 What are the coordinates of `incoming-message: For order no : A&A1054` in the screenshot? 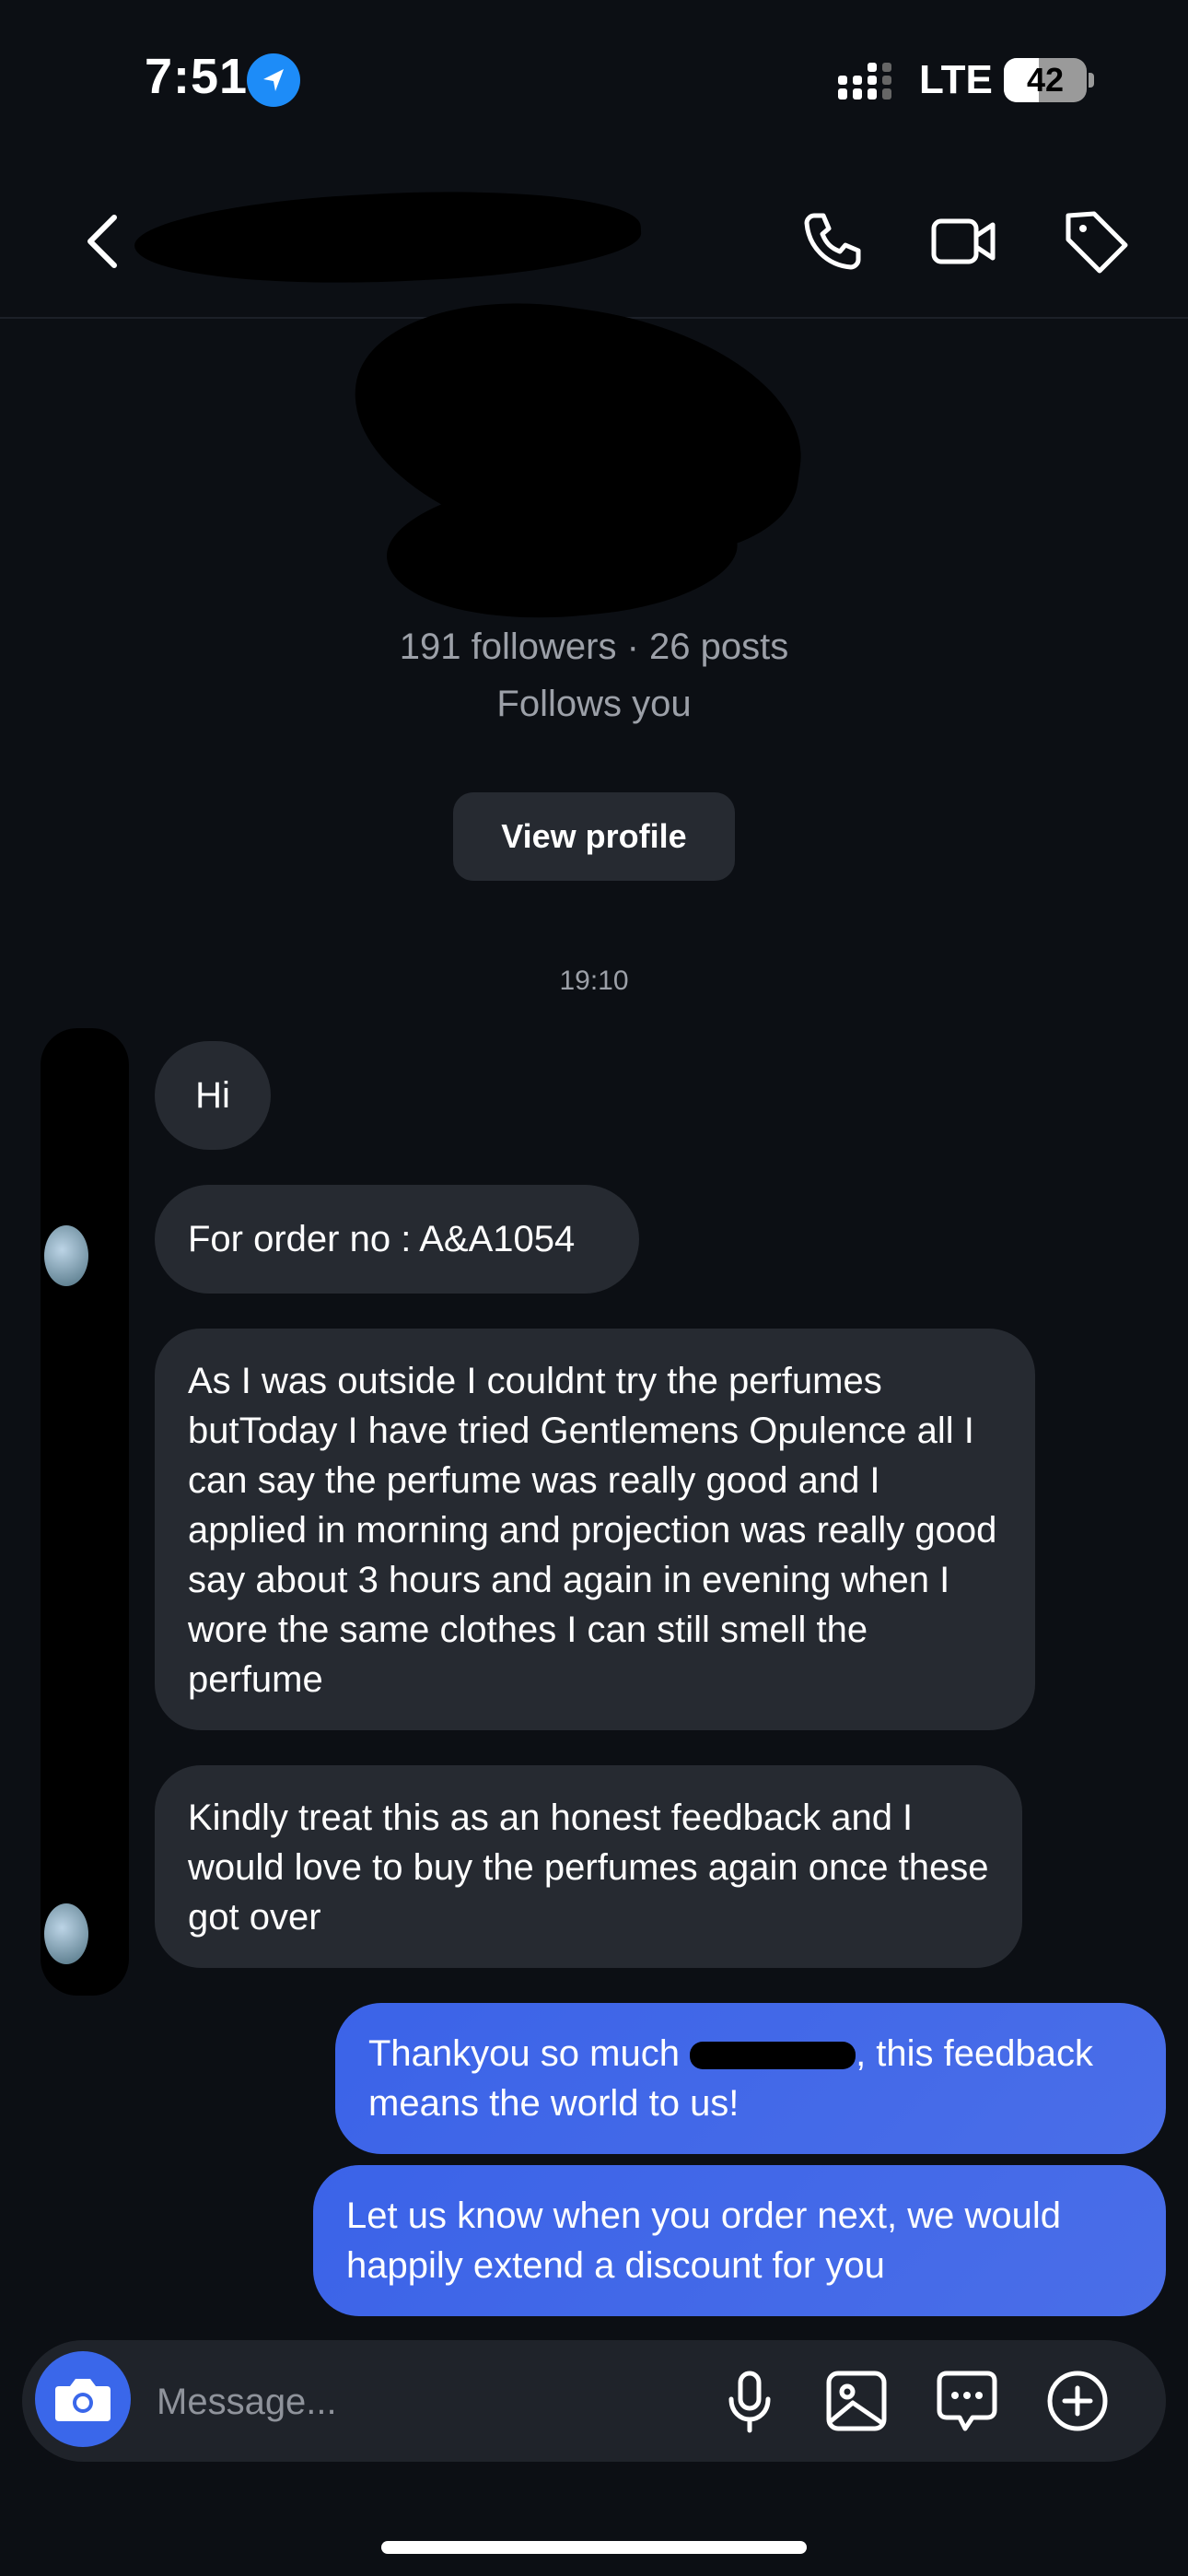 It's located at (397, 1239).